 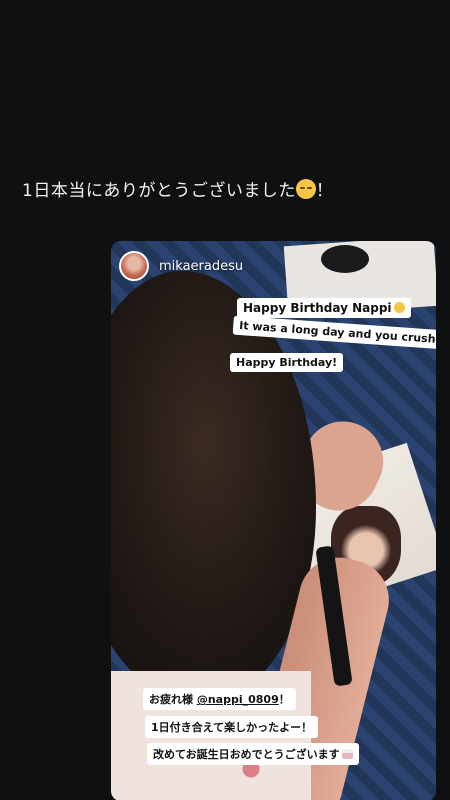 What do you see at coordinates (345, 259) in the screenshot?
I see `bottle-cap` at bounding box center [345, 259].